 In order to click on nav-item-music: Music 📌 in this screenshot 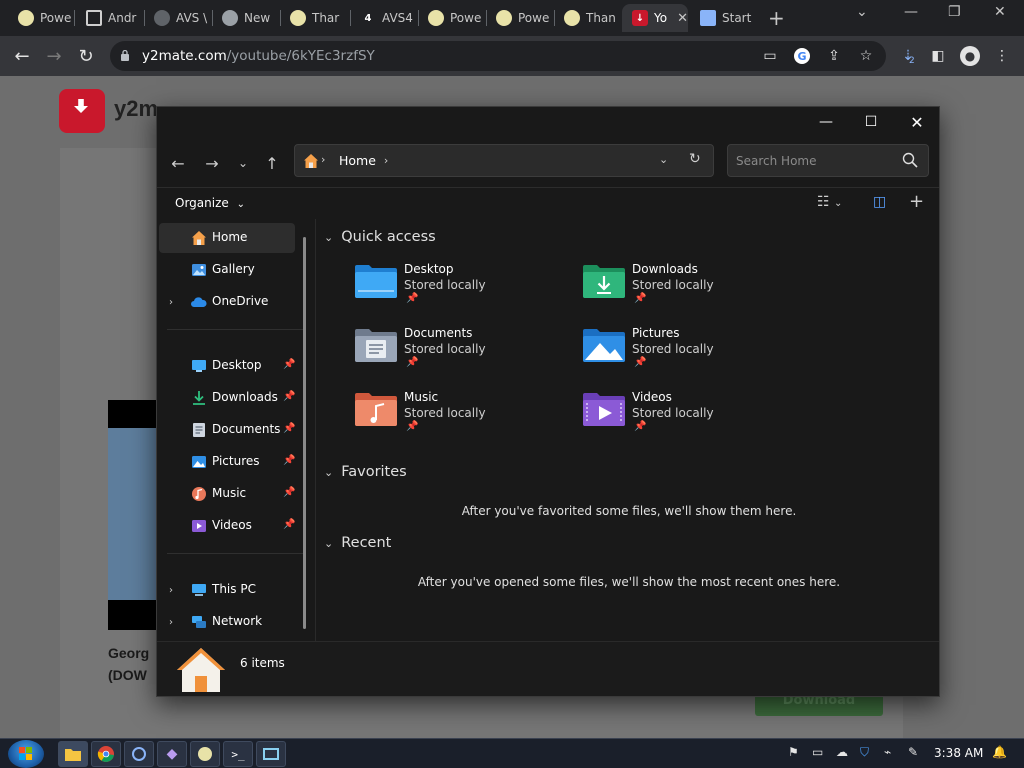, I will do `click(227, 494)`.